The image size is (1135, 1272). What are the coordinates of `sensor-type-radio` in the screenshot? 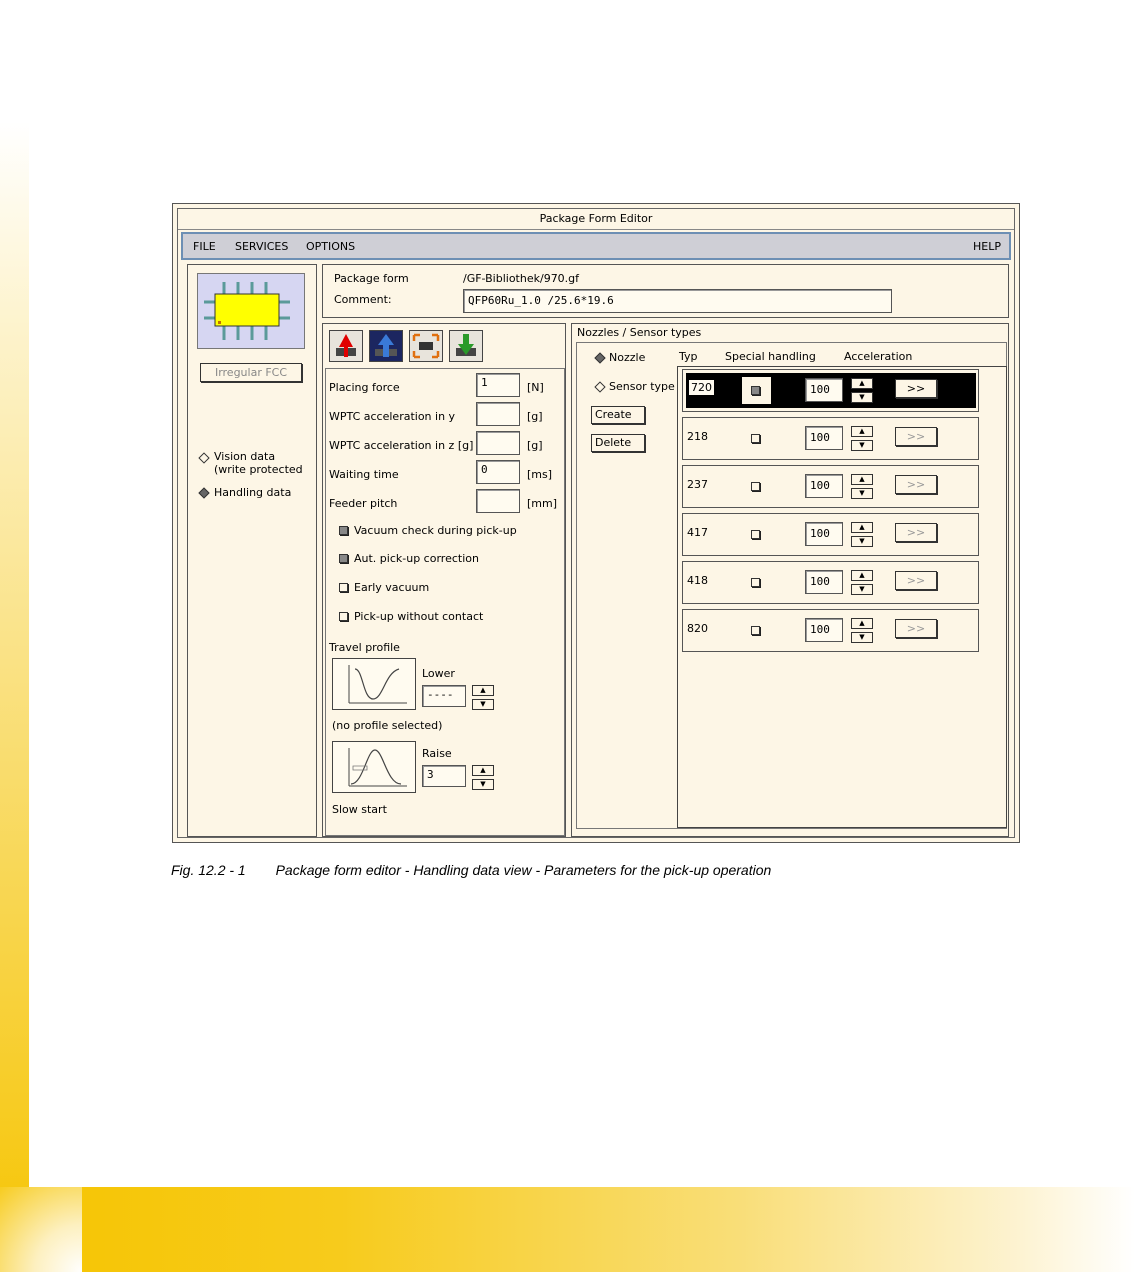 It's located at (600, 387).